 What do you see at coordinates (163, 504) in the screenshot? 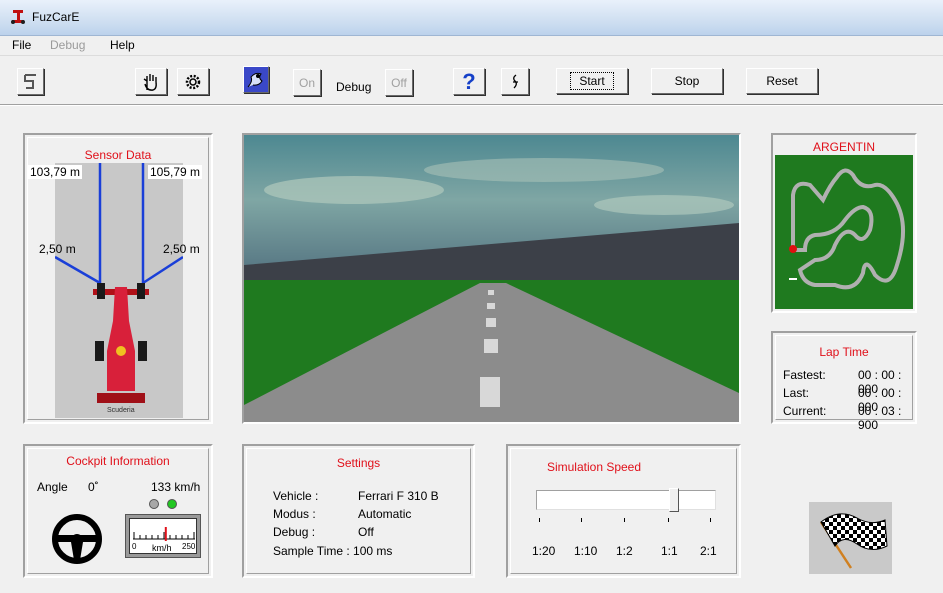
I see `status-lamps` at bounding box center [163, 504].